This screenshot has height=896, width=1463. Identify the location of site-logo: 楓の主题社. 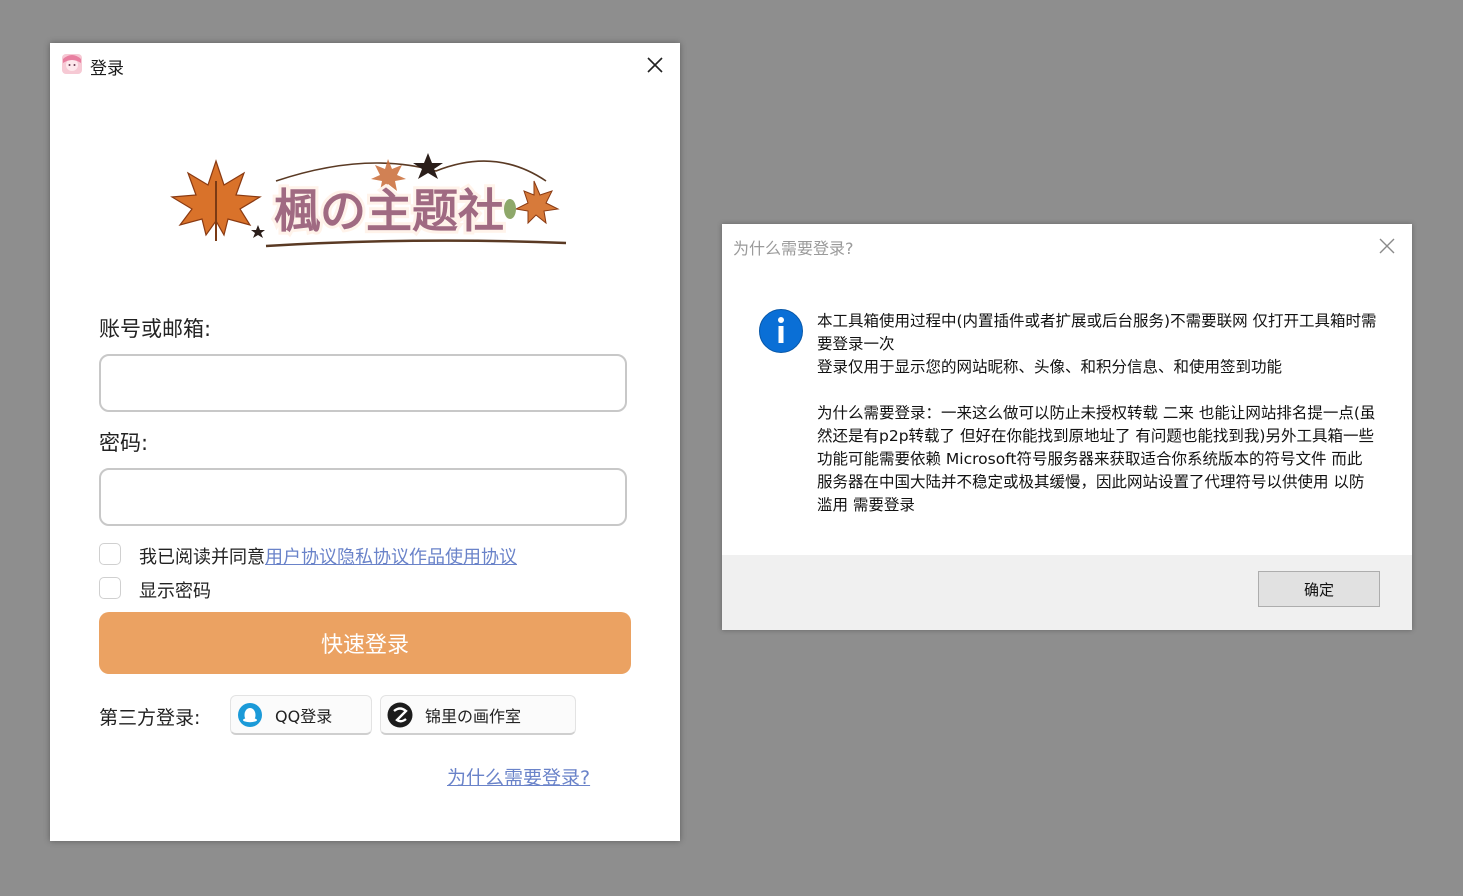
(368, 200).